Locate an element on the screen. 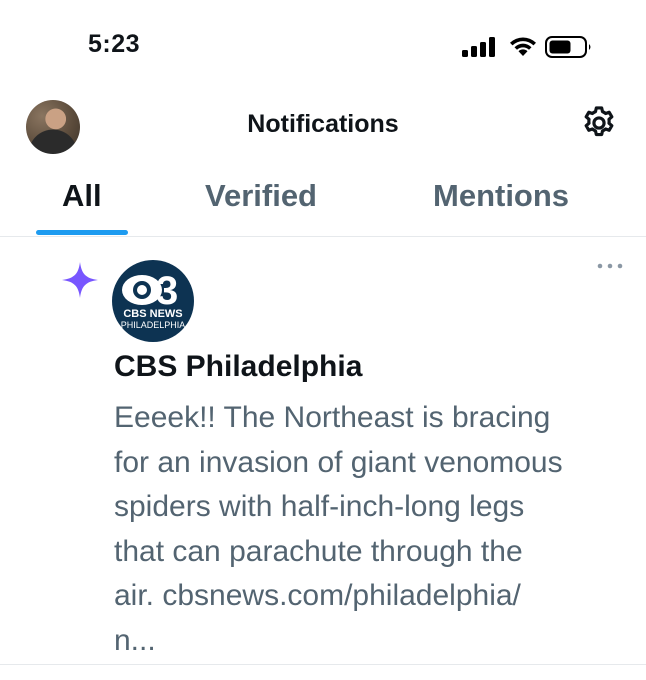  notification-text-line: Eeeek!! The Northeast is bracing is located at coordinates (332, 417).